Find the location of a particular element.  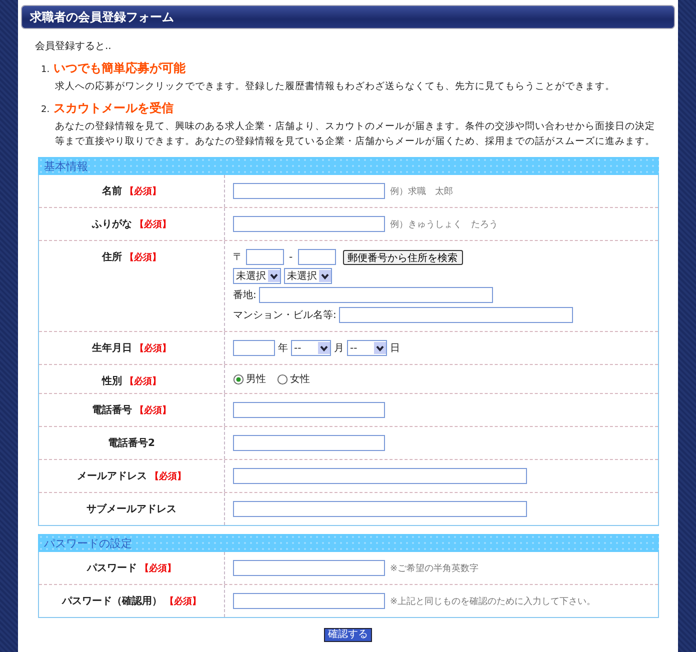

field-label: 住所 is located at coordinates (112, 257).